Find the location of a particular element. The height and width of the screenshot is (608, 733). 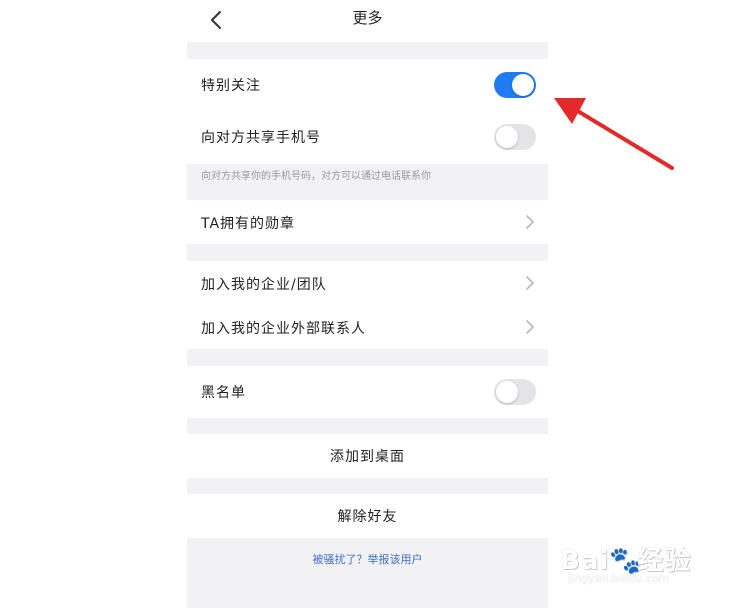

baidu-jingyan-watermark: Bai🐾经验 jingyan.baidu.com is located at coordinates (645, 566).